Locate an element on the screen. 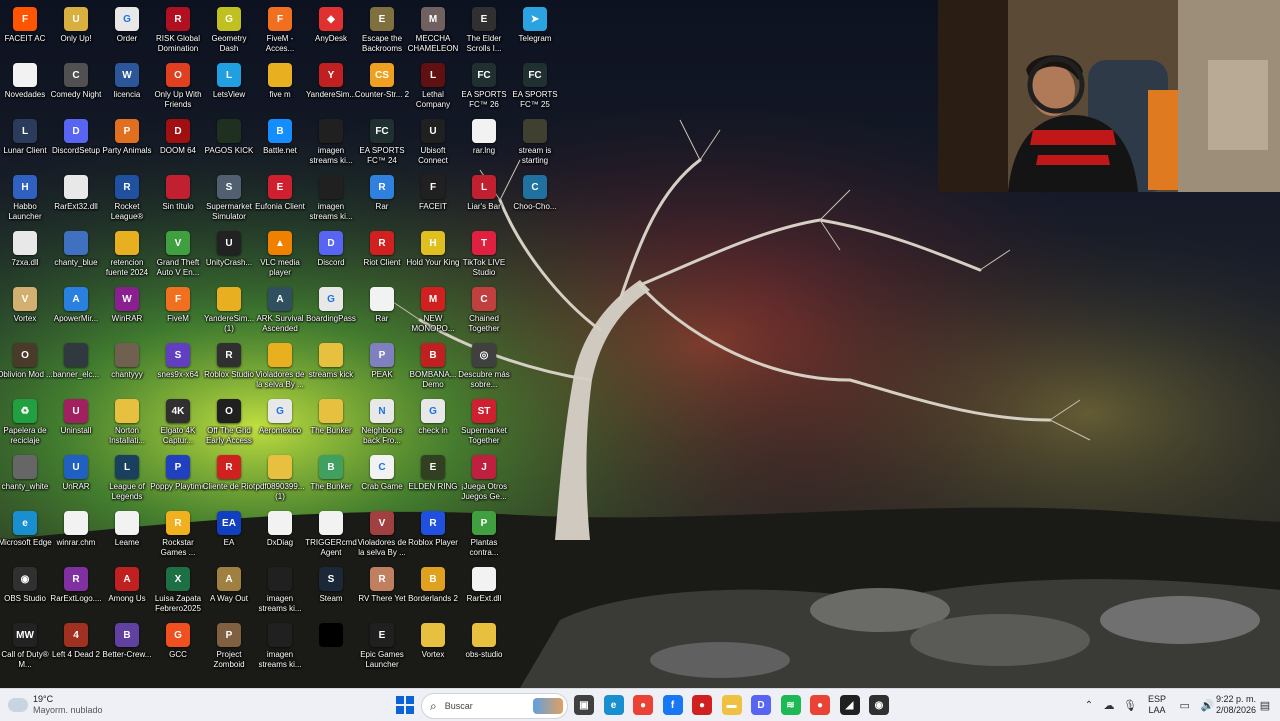 The image size is (1280, 721). desktop-icon: CS Counter-Str... 2 is located at coordinates (382, 86).